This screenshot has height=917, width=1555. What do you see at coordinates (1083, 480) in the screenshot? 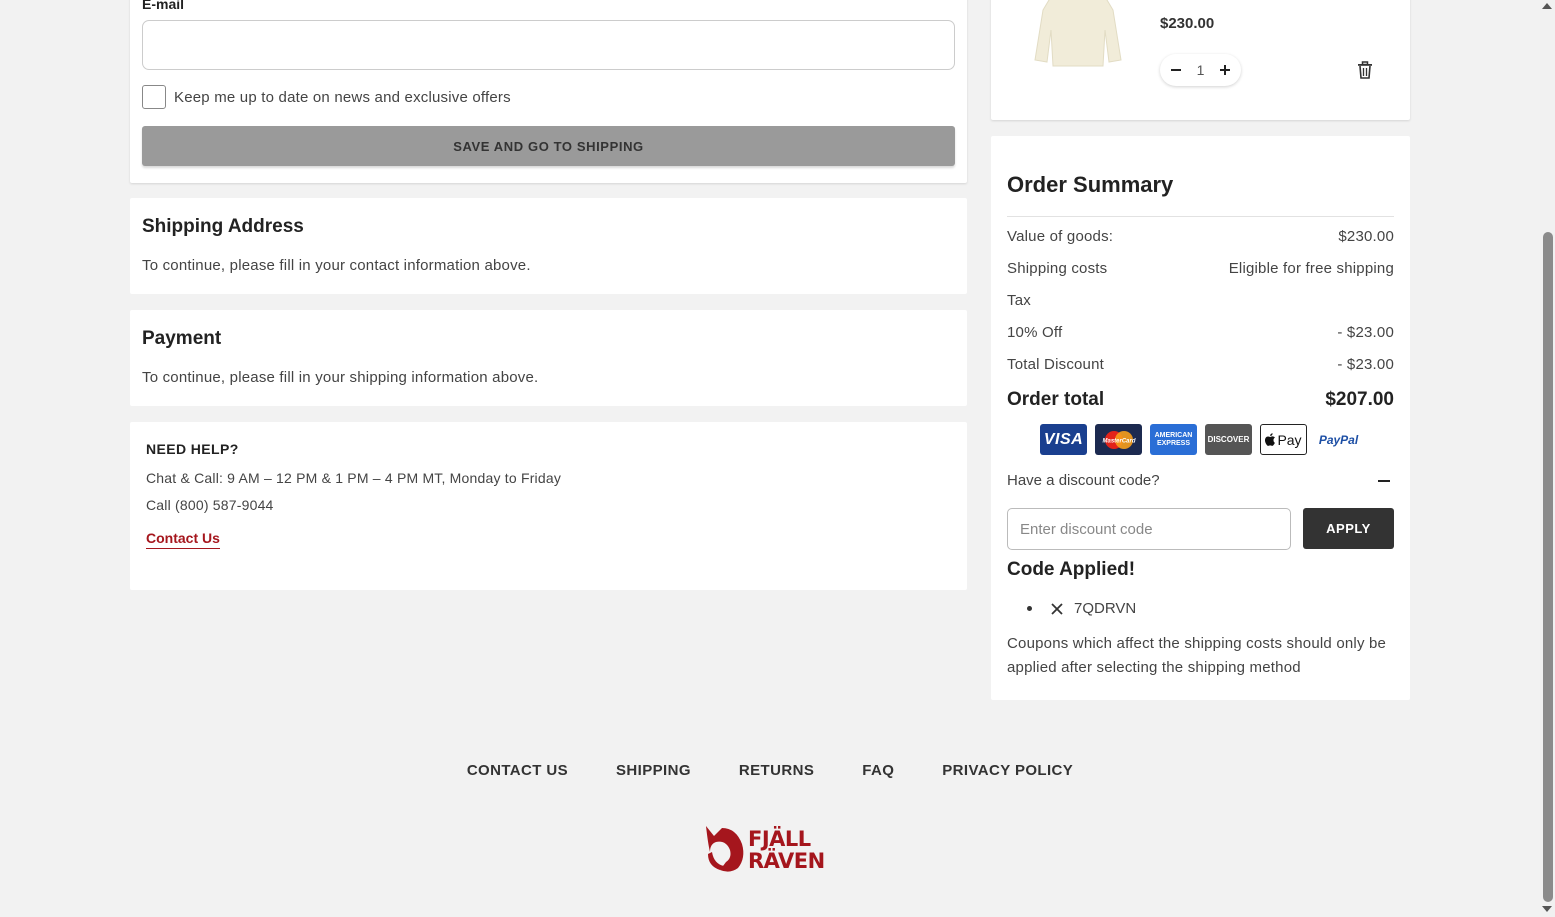
I see `discount-toggle-label: Have a discount code?` at bounding box center [1083, 480].